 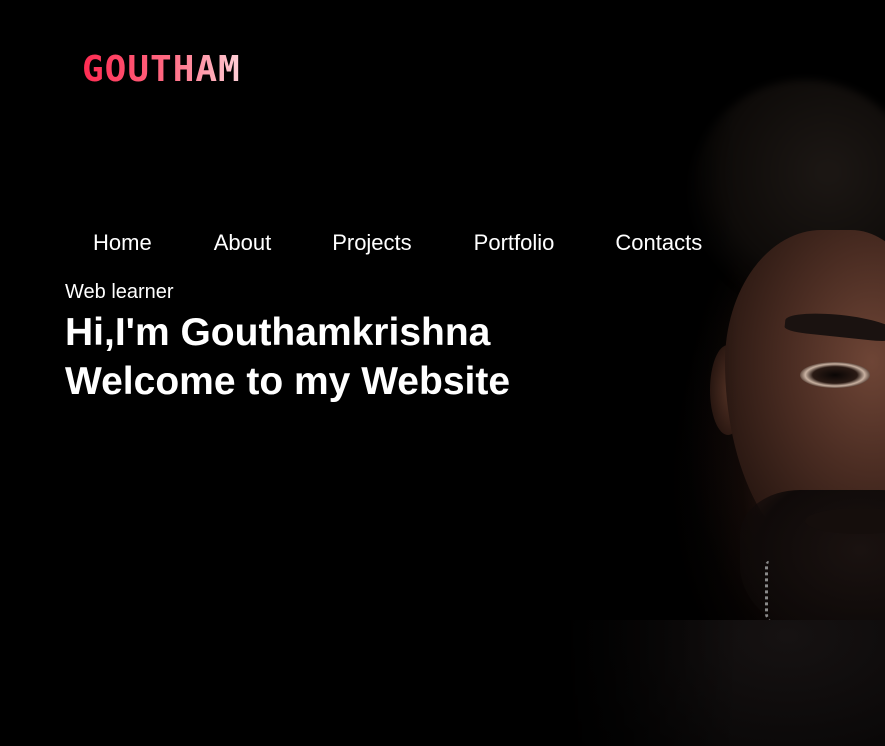 What do you see at coordinates (119, 292) in the screenshot?
I see `hero-subtitle: Web learner` at bounding box center [119, 292].